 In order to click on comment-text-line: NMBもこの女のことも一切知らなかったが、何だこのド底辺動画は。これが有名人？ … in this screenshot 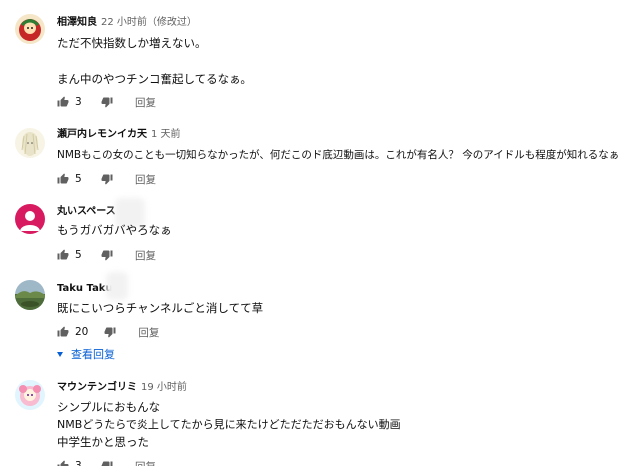, I will do `click(338, 155)`.